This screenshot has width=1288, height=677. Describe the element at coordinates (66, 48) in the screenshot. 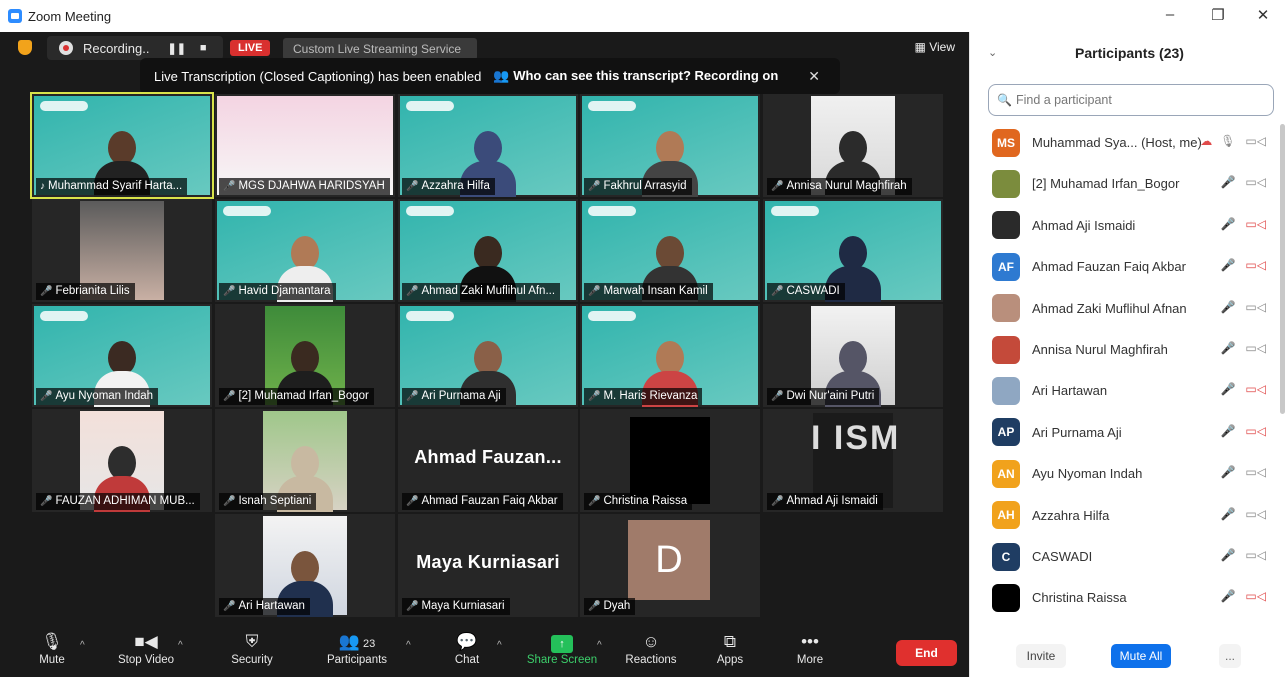

I see `cloud-recording-icon` at that location.